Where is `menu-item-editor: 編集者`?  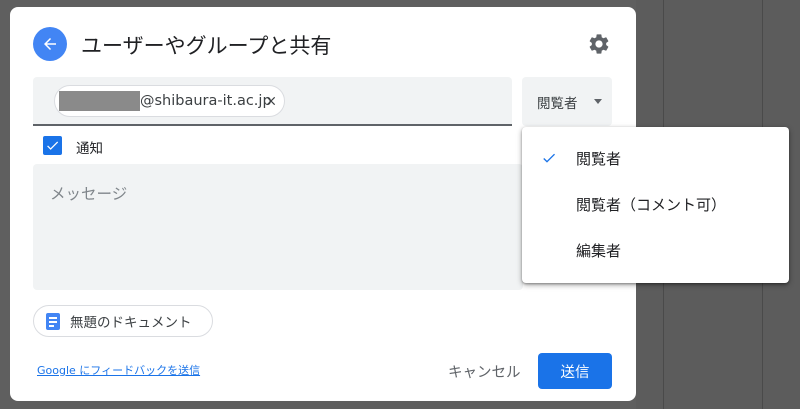
menu-item-editor: 編集者 is located at coordinates (655, 250).